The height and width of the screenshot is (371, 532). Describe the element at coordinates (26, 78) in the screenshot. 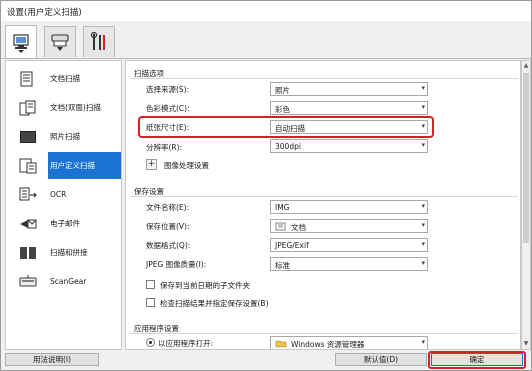

I see `document-scan-icon` at that location.